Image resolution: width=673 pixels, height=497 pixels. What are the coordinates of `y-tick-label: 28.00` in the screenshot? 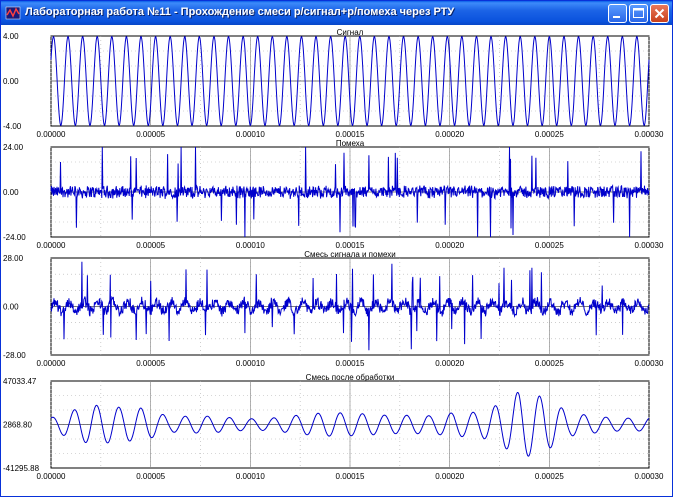 It's located at (13, 258).